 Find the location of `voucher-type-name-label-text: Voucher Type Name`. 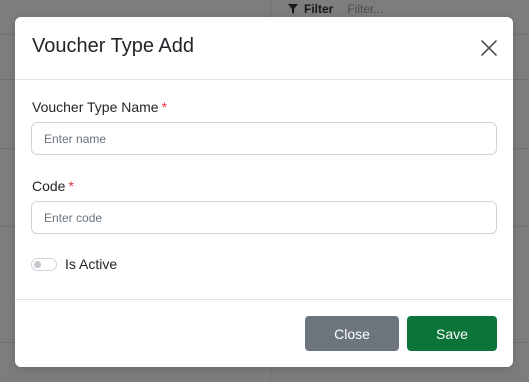

voucher-type-name-label-text: Voucher Type Name is located at coordinates (95, 107).